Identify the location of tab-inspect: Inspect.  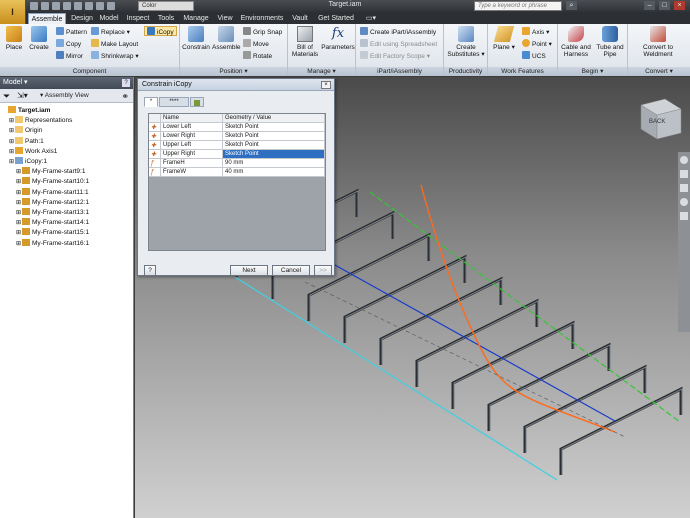
(138, 18).